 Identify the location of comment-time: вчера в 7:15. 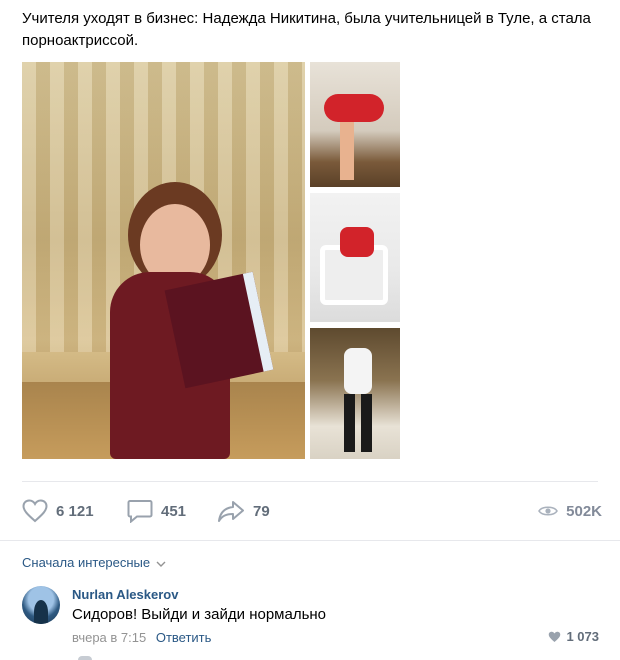
(109, 637).